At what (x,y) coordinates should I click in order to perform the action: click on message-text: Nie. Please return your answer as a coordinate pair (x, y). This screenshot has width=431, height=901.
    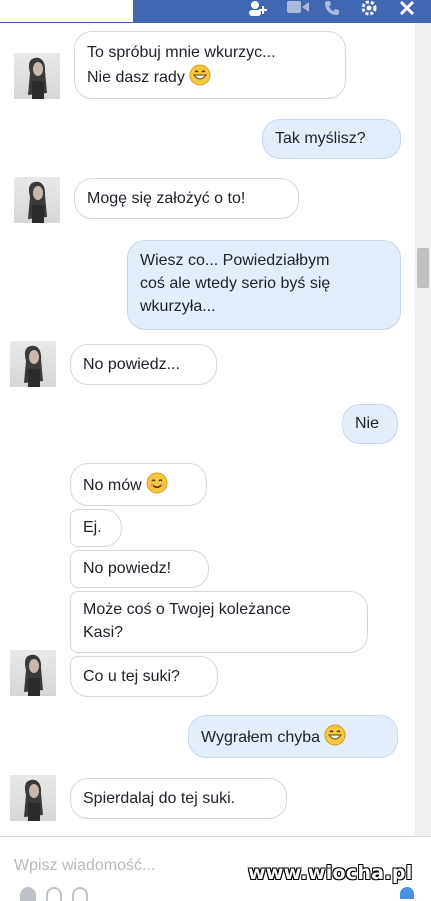
    Looking at the image, I should click on (367, 423).